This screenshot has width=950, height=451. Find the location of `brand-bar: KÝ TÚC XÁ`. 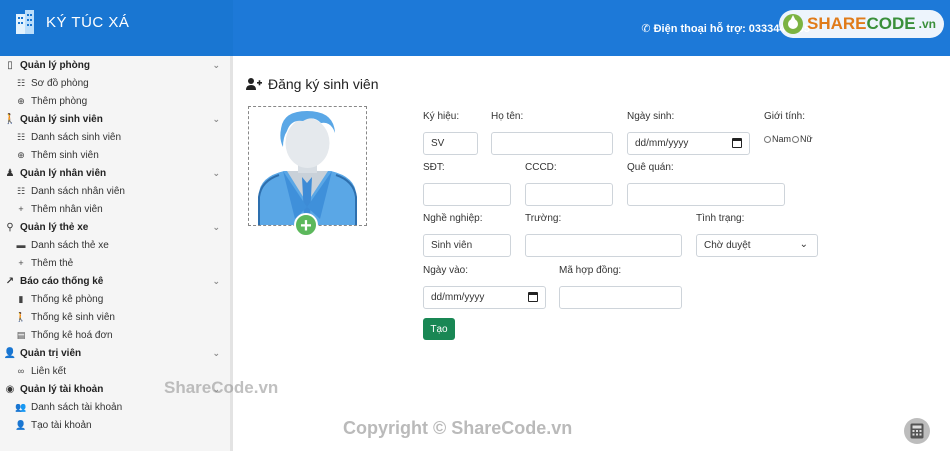

brand-bar: KÝ TÚC XÁ is located at coordinates (116, 28).